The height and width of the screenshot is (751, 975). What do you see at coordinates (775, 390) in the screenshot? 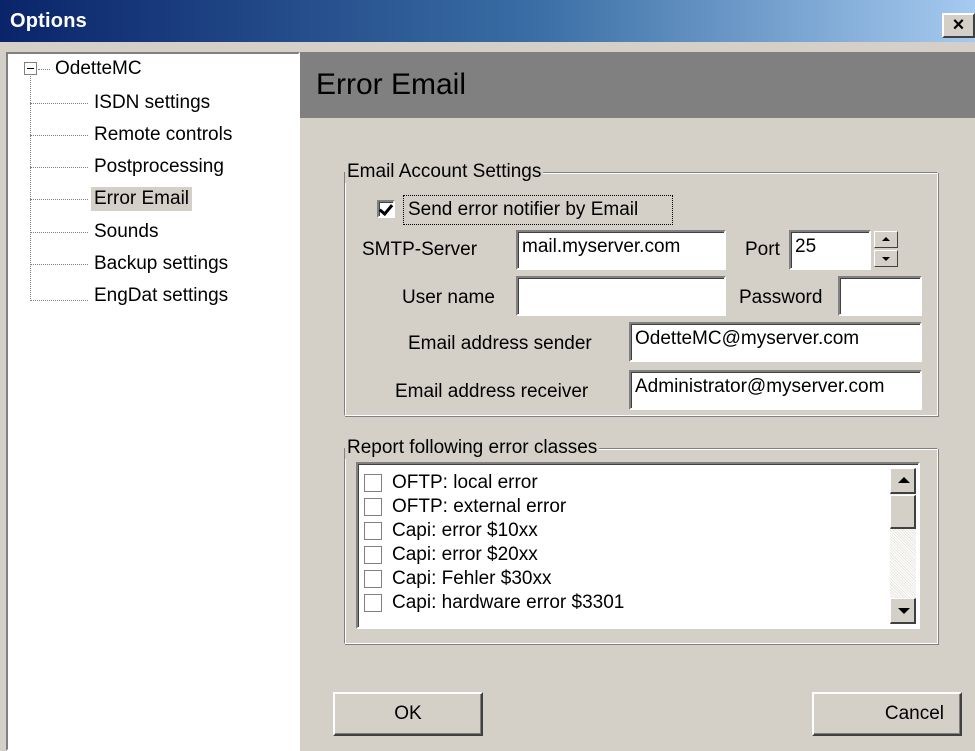
I see `receiver-input: Administrator@myserver.com` at bounding box center [775, 390].